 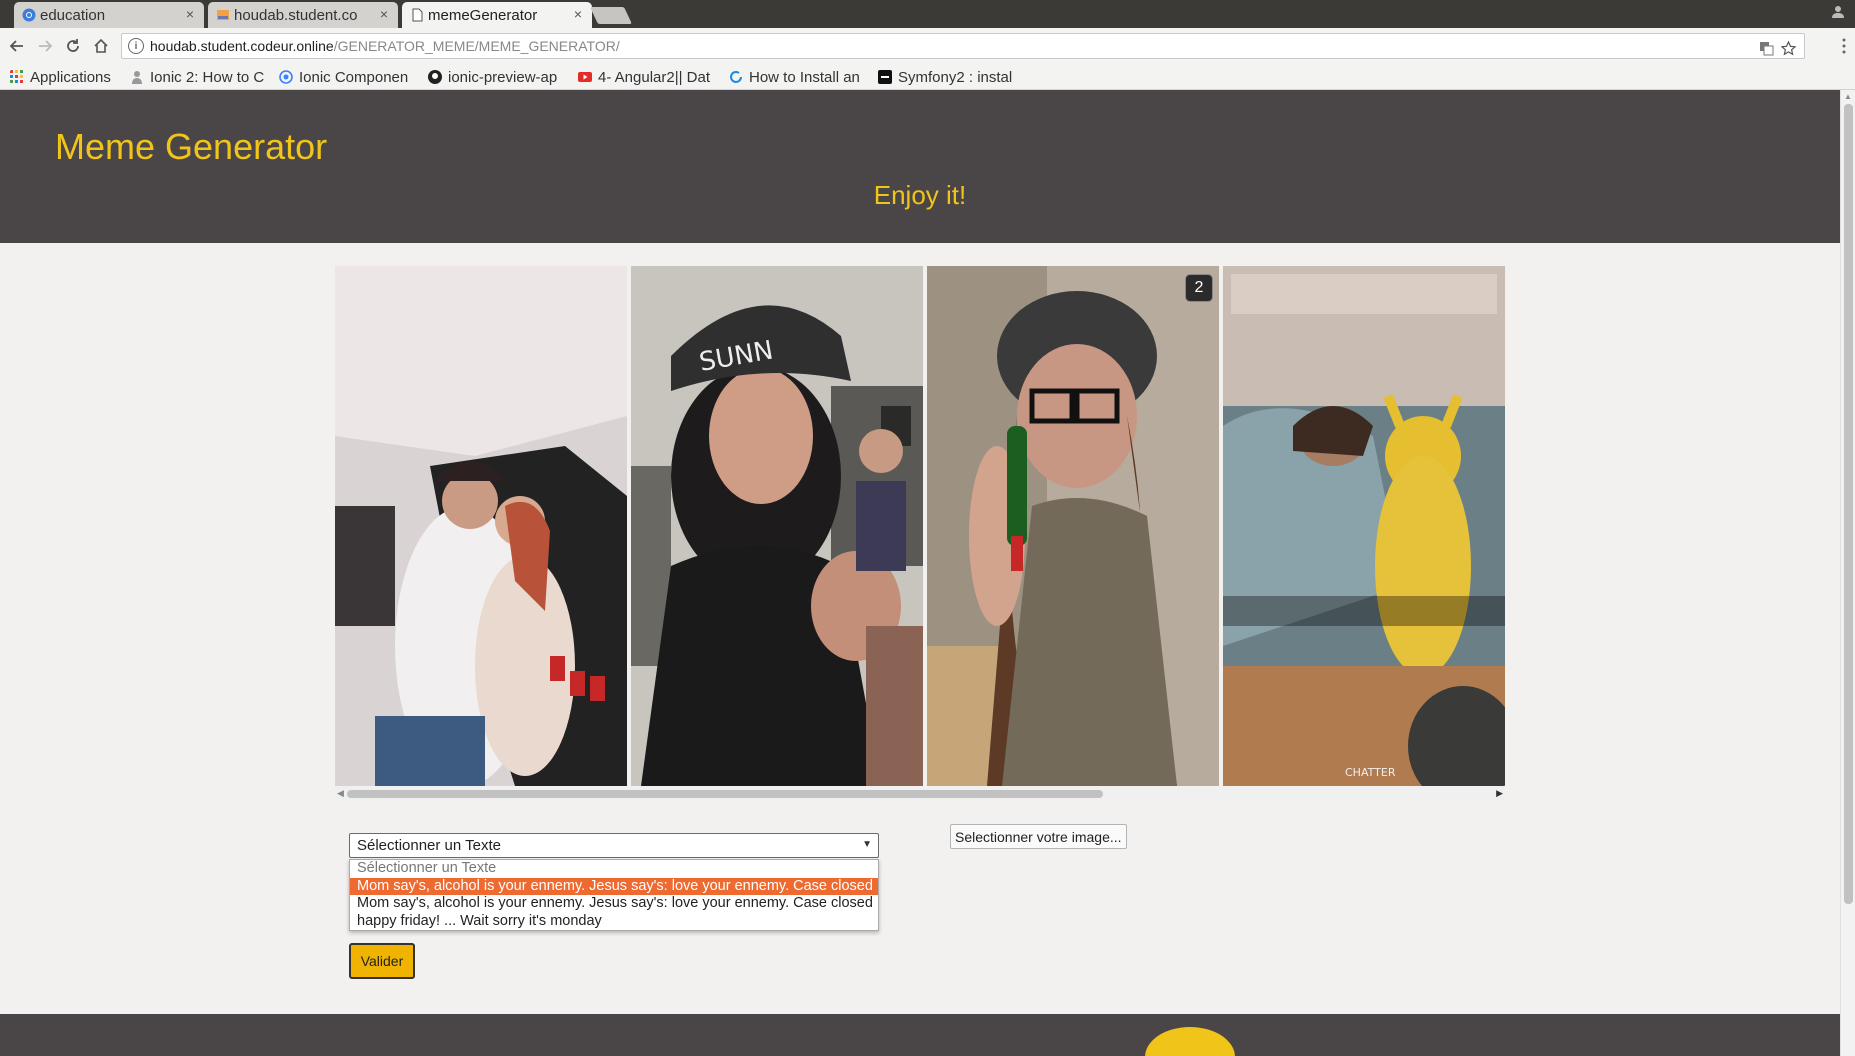 What do you see at coordinates (1199, 288) in the screenshot?
I see `gallery-badge: 2` at bounding box center [1199, 288].